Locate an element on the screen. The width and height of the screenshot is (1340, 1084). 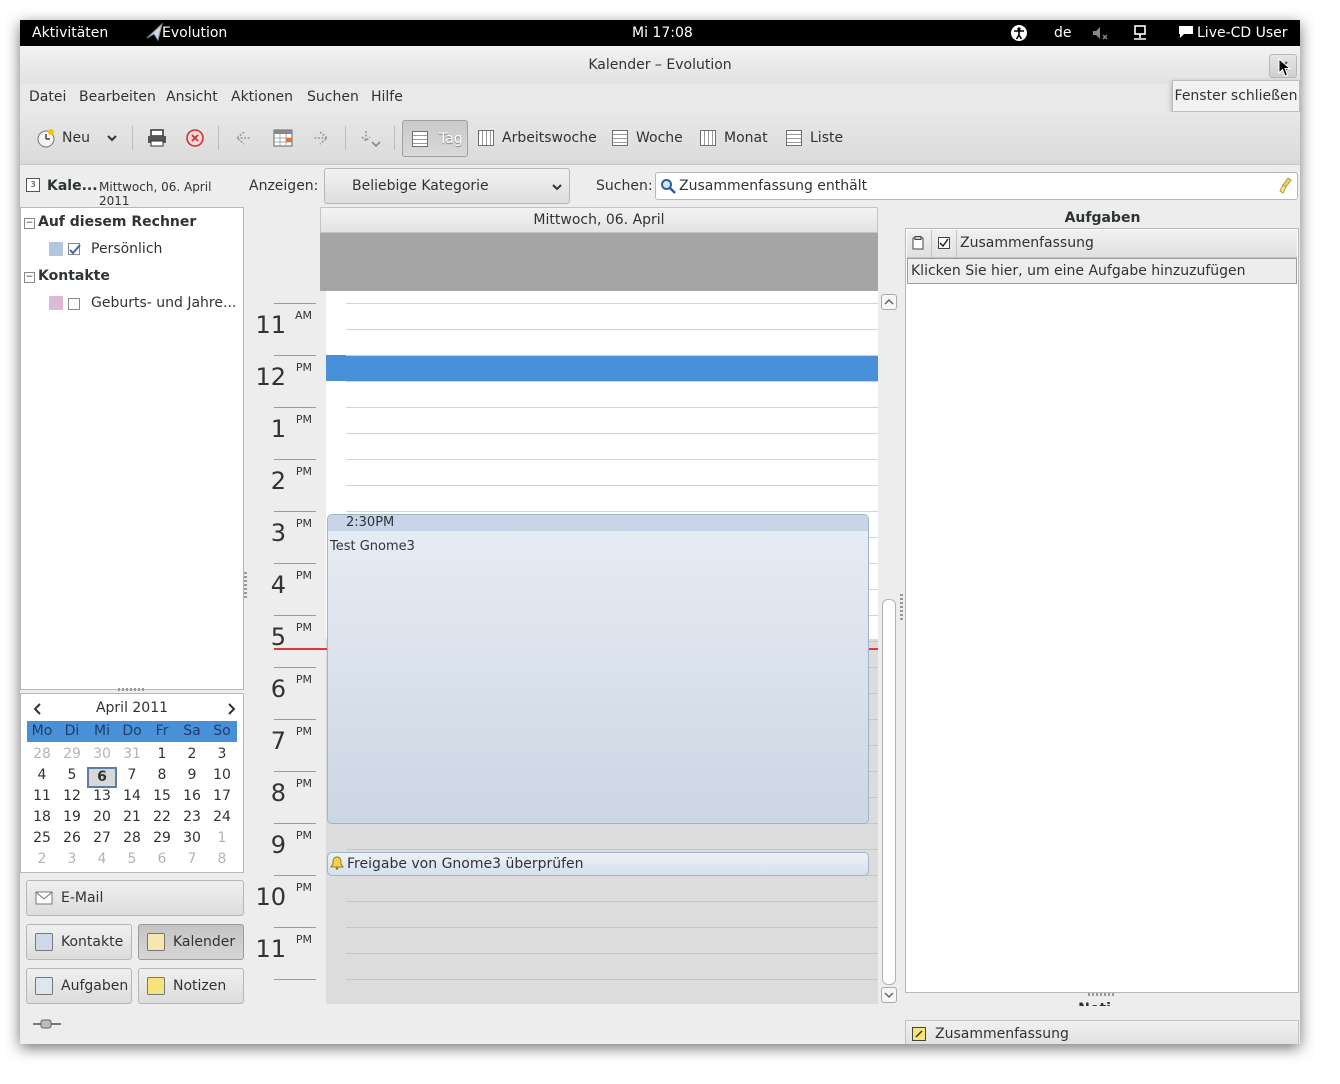
search-icon is located at coordinates (668, 186).